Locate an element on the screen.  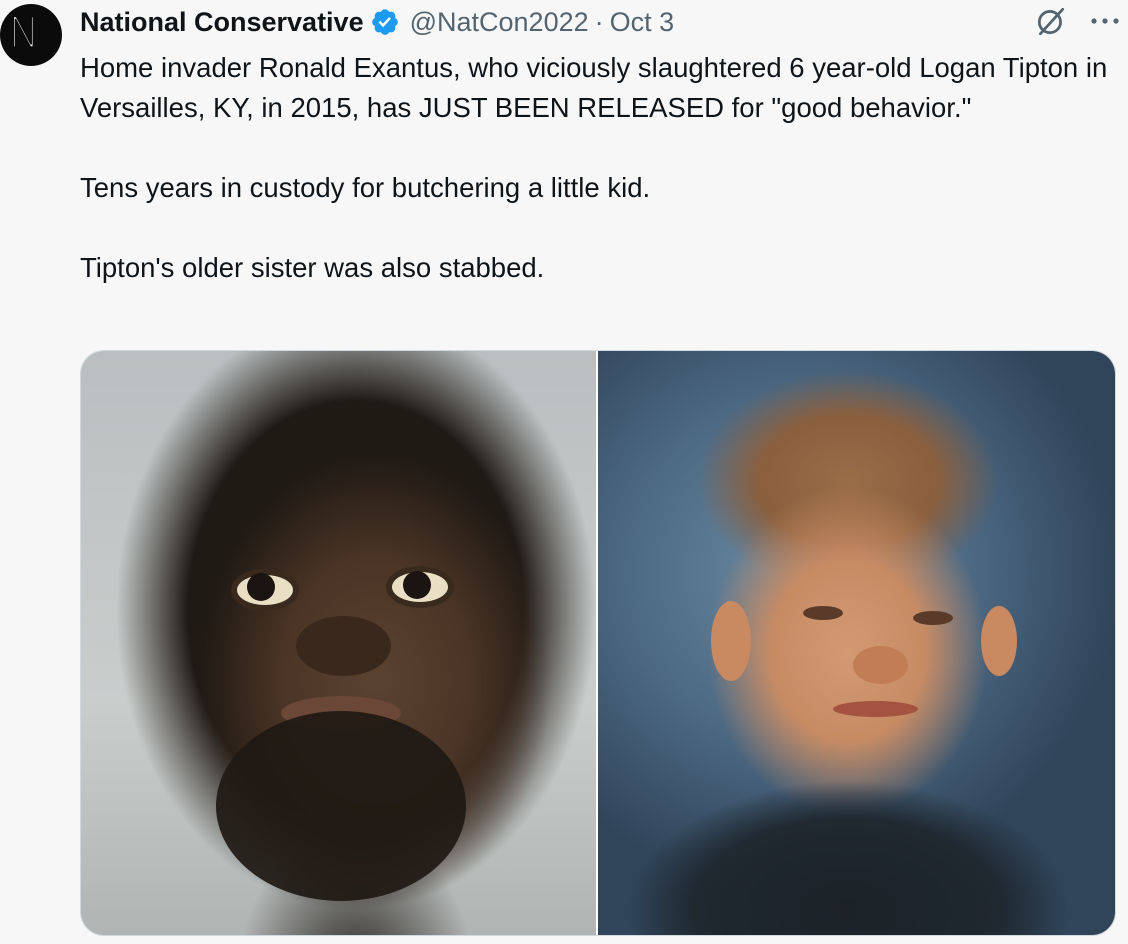
natcon-n-logo: N is located at coordinates (24, 32).